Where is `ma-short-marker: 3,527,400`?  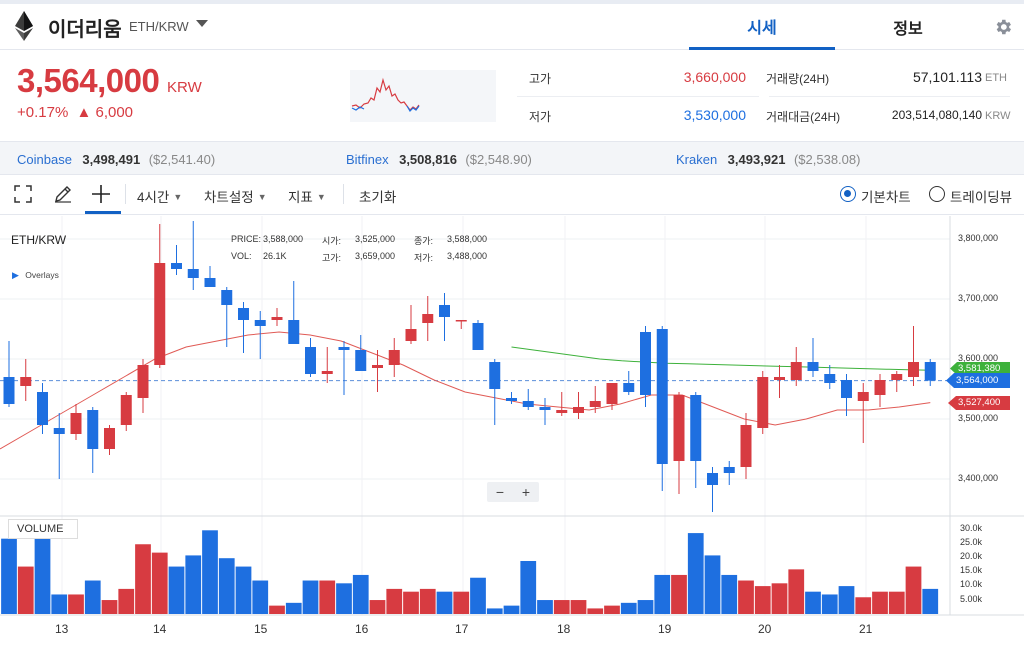
ma-short-marker: 3,527,400 is located at coordinates (979, 403).